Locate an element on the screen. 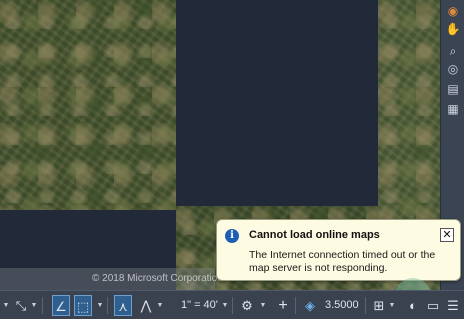 This screenshot has height=319, width=464. customize-menu-icon: ☰ is located at coordinates (453, 305).